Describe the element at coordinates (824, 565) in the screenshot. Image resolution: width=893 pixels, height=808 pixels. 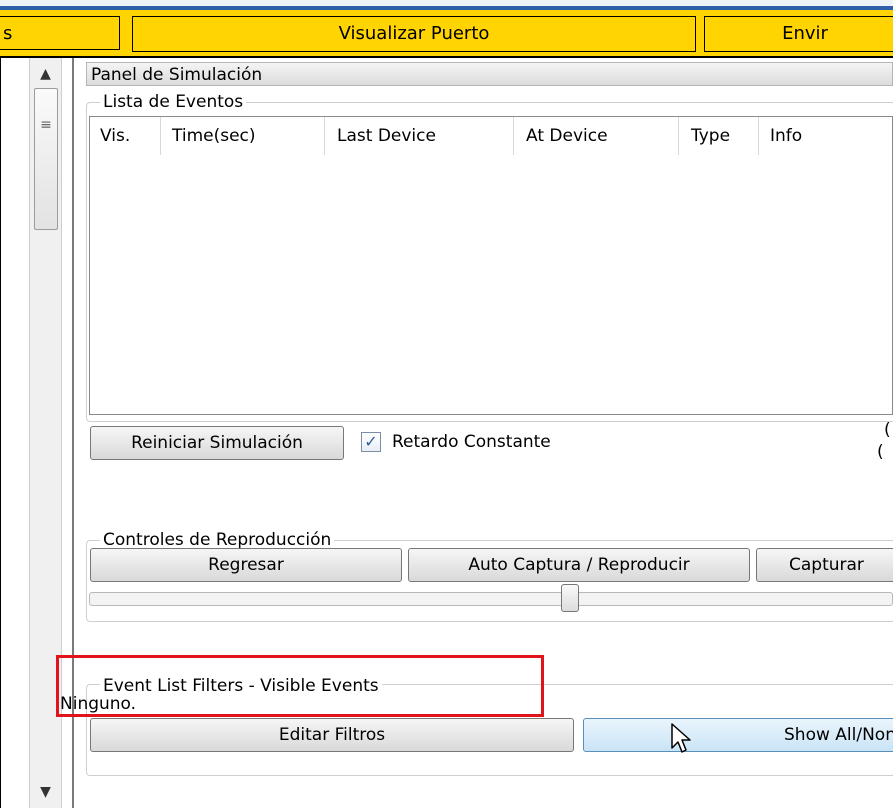
I see `capture-button: Capturar` at that location.